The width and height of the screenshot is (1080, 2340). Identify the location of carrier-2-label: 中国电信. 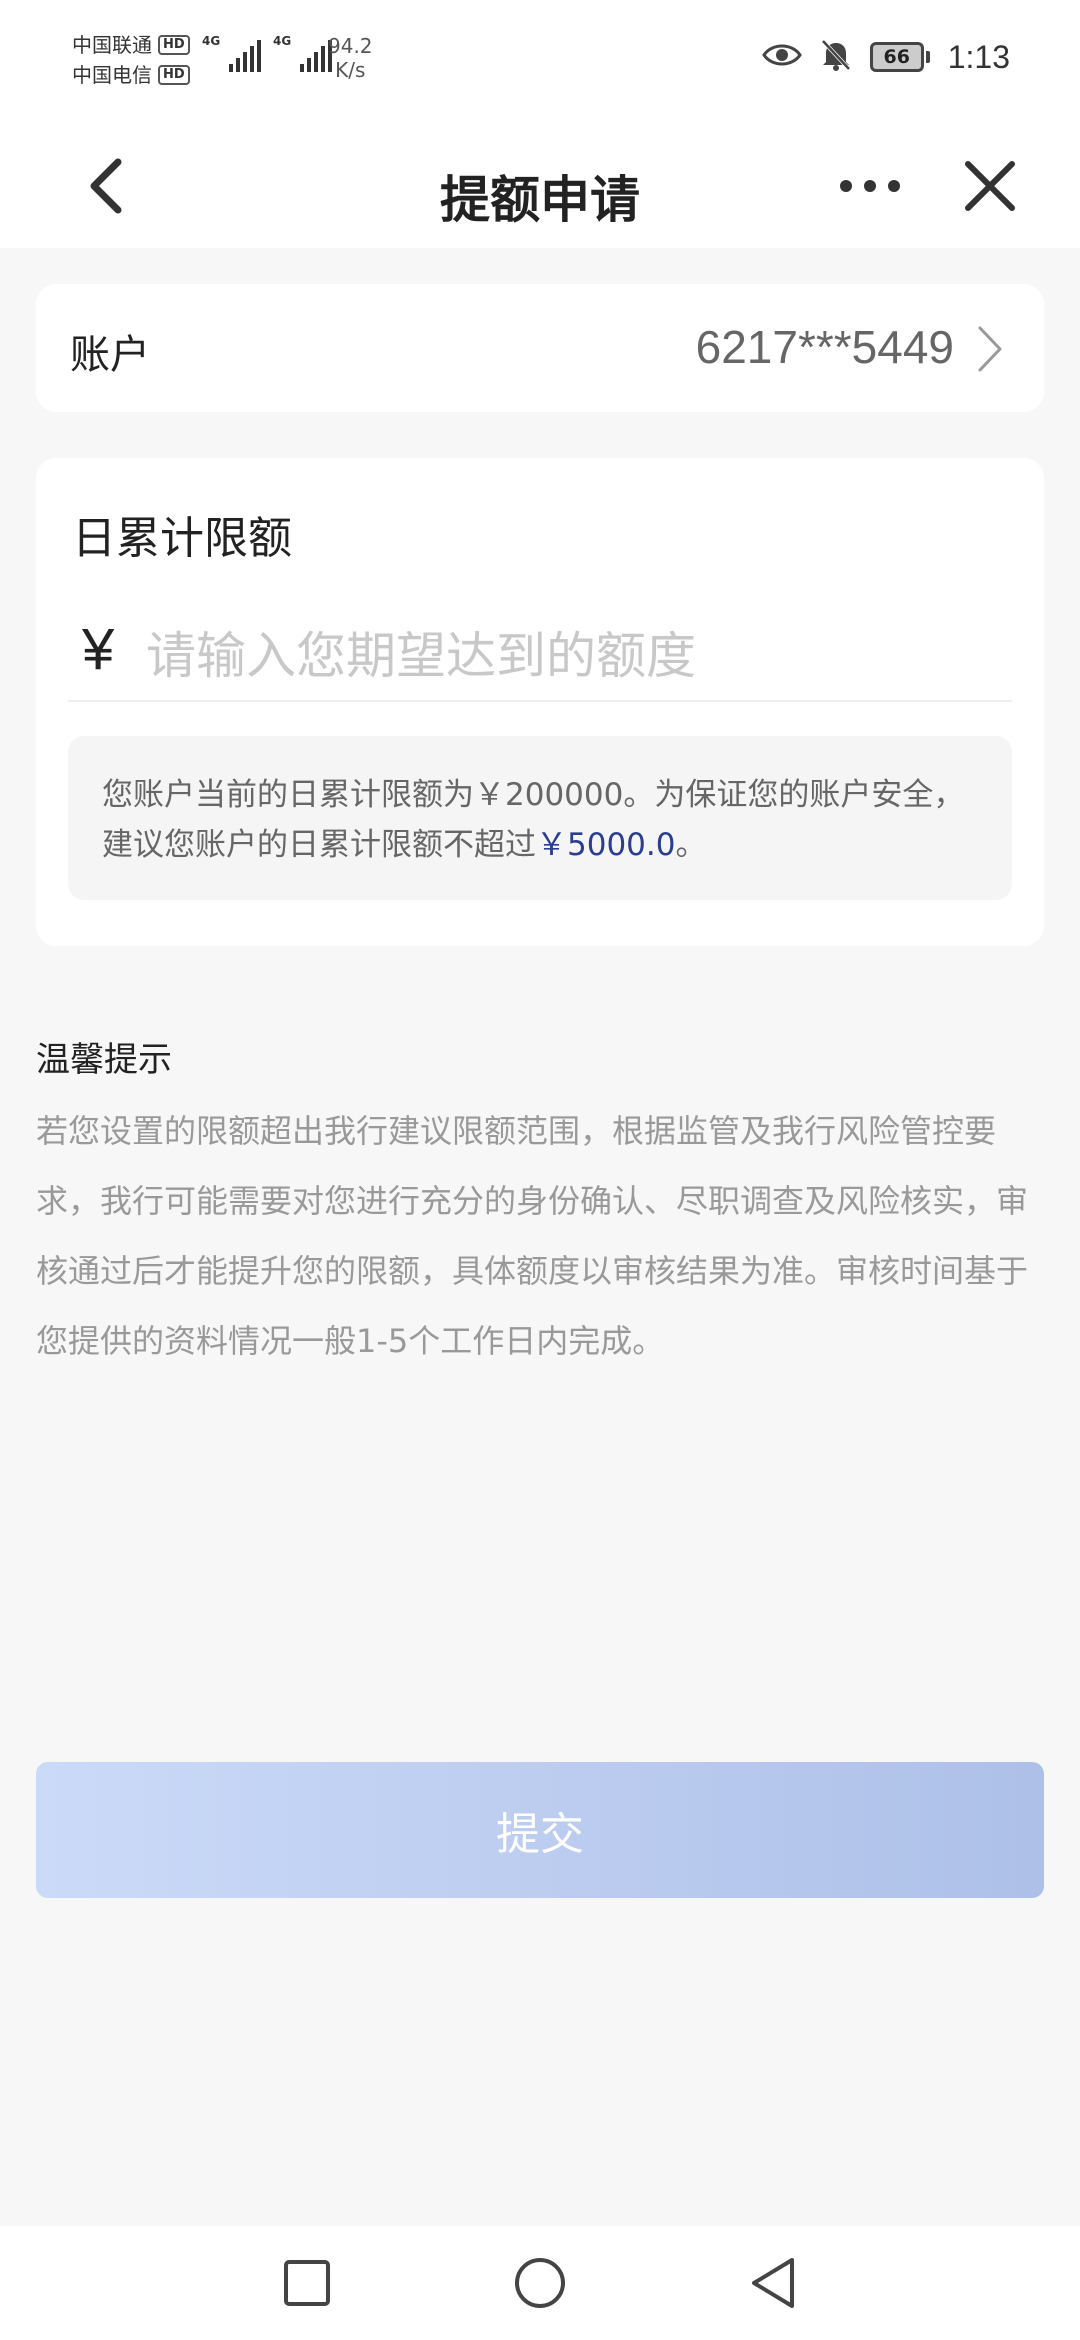
(112, 75).